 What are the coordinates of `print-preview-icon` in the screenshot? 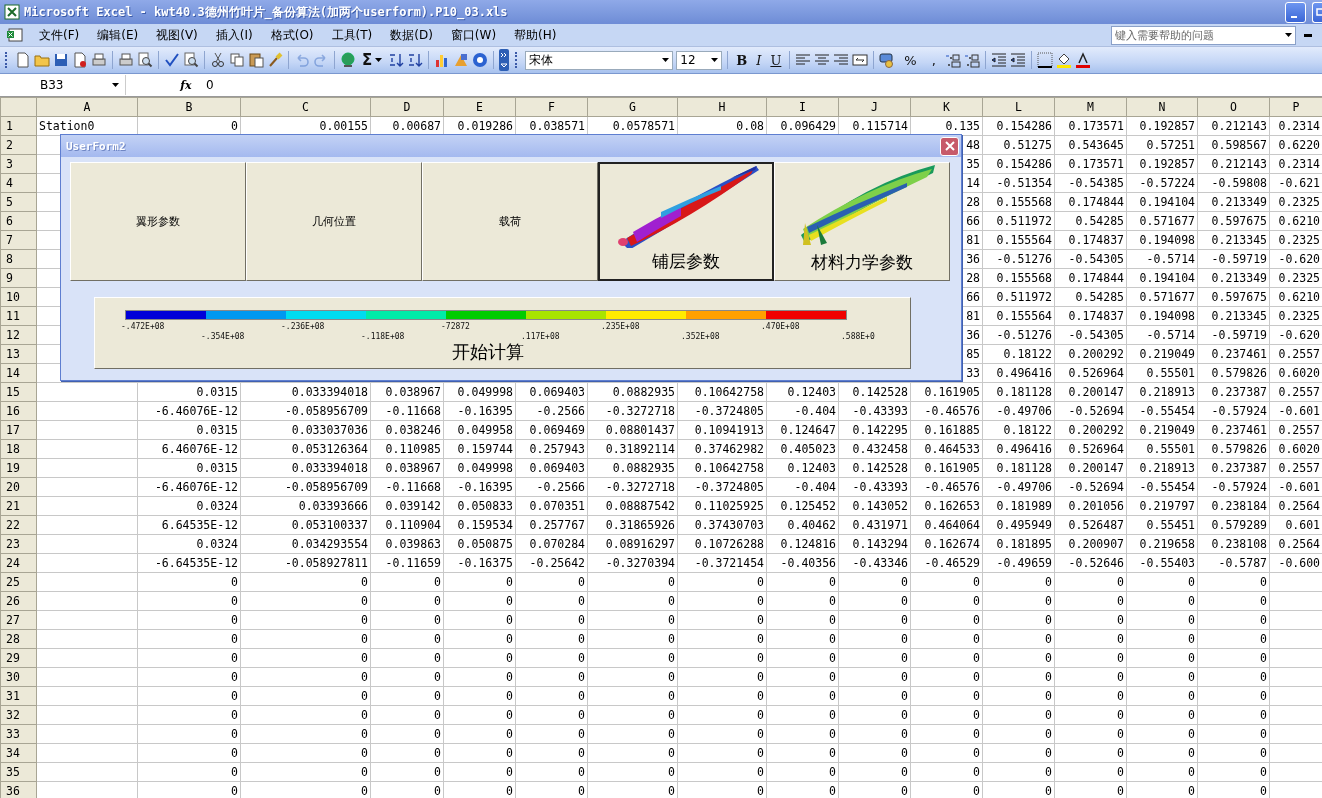 It's located at (145, 60).